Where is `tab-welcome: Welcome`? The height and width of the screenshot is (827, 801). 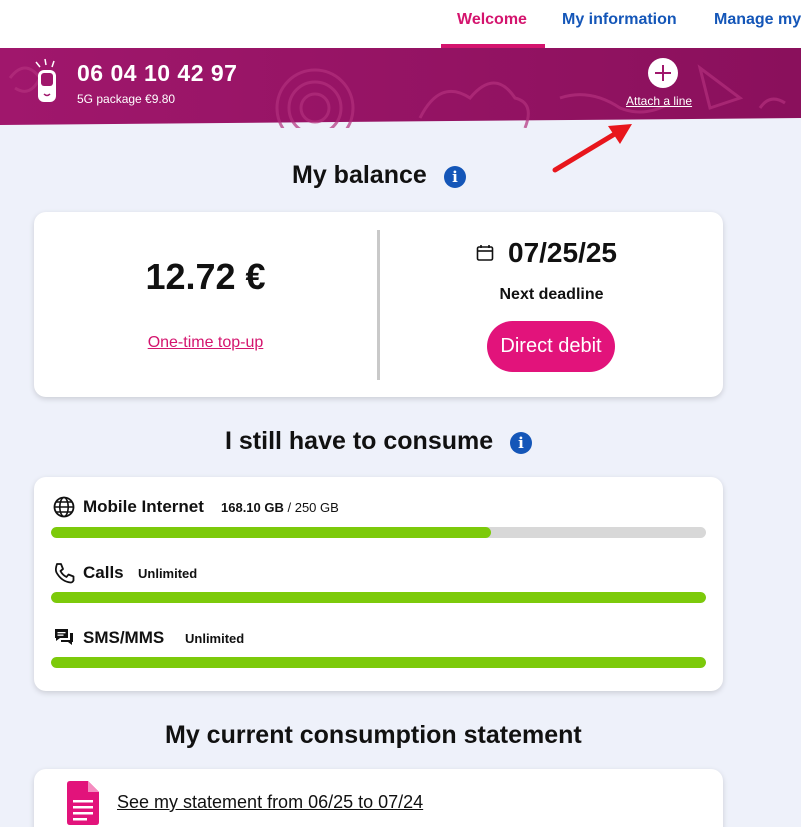 tab-welcome: Welcome is located at coordinates (492, 24).